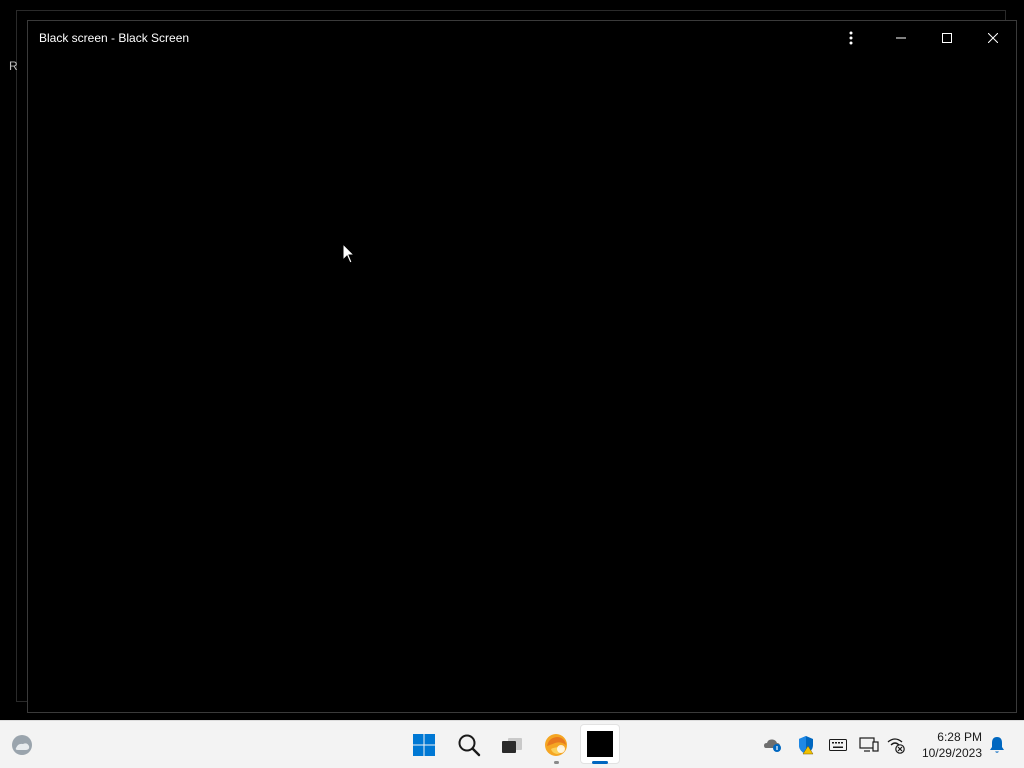  I want to click on weather-icon, so click(22, 745).